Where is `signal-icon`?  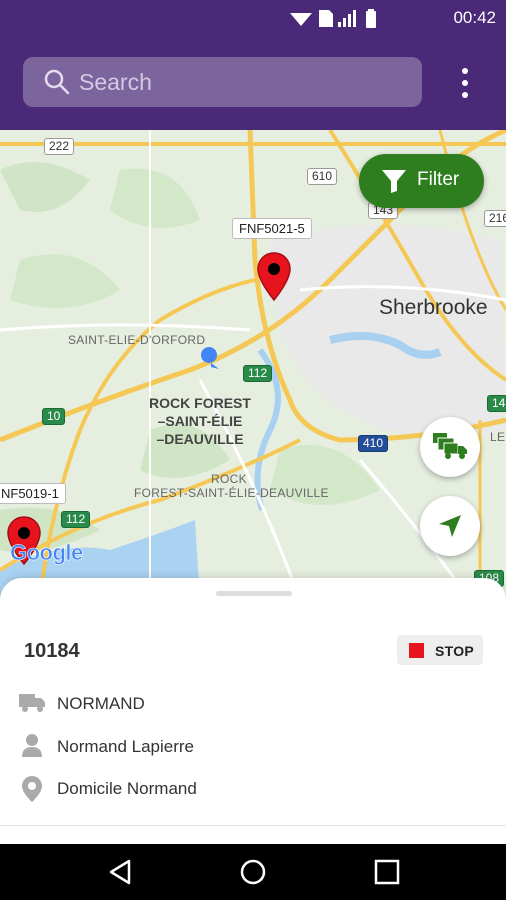 signal-icon is located at coordinates (347, 18).